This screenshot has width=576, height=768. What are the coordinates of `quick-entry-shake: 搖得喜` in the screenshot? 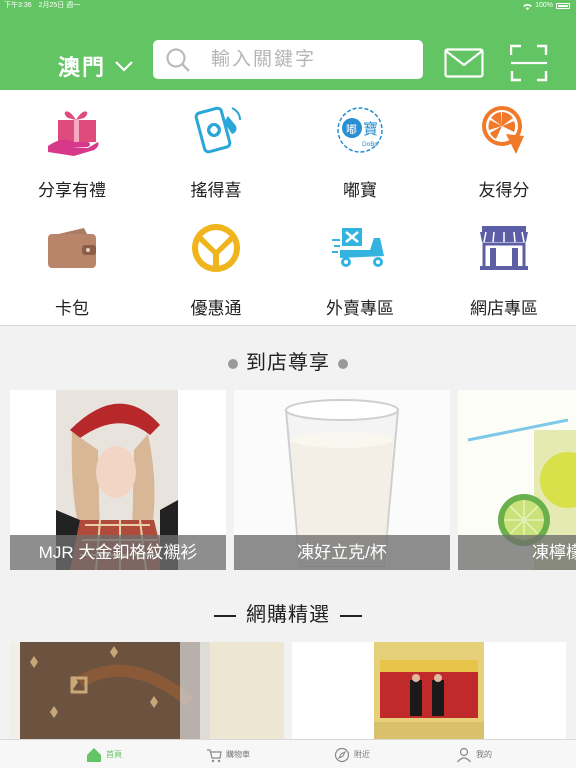 It's located at (216, 149).